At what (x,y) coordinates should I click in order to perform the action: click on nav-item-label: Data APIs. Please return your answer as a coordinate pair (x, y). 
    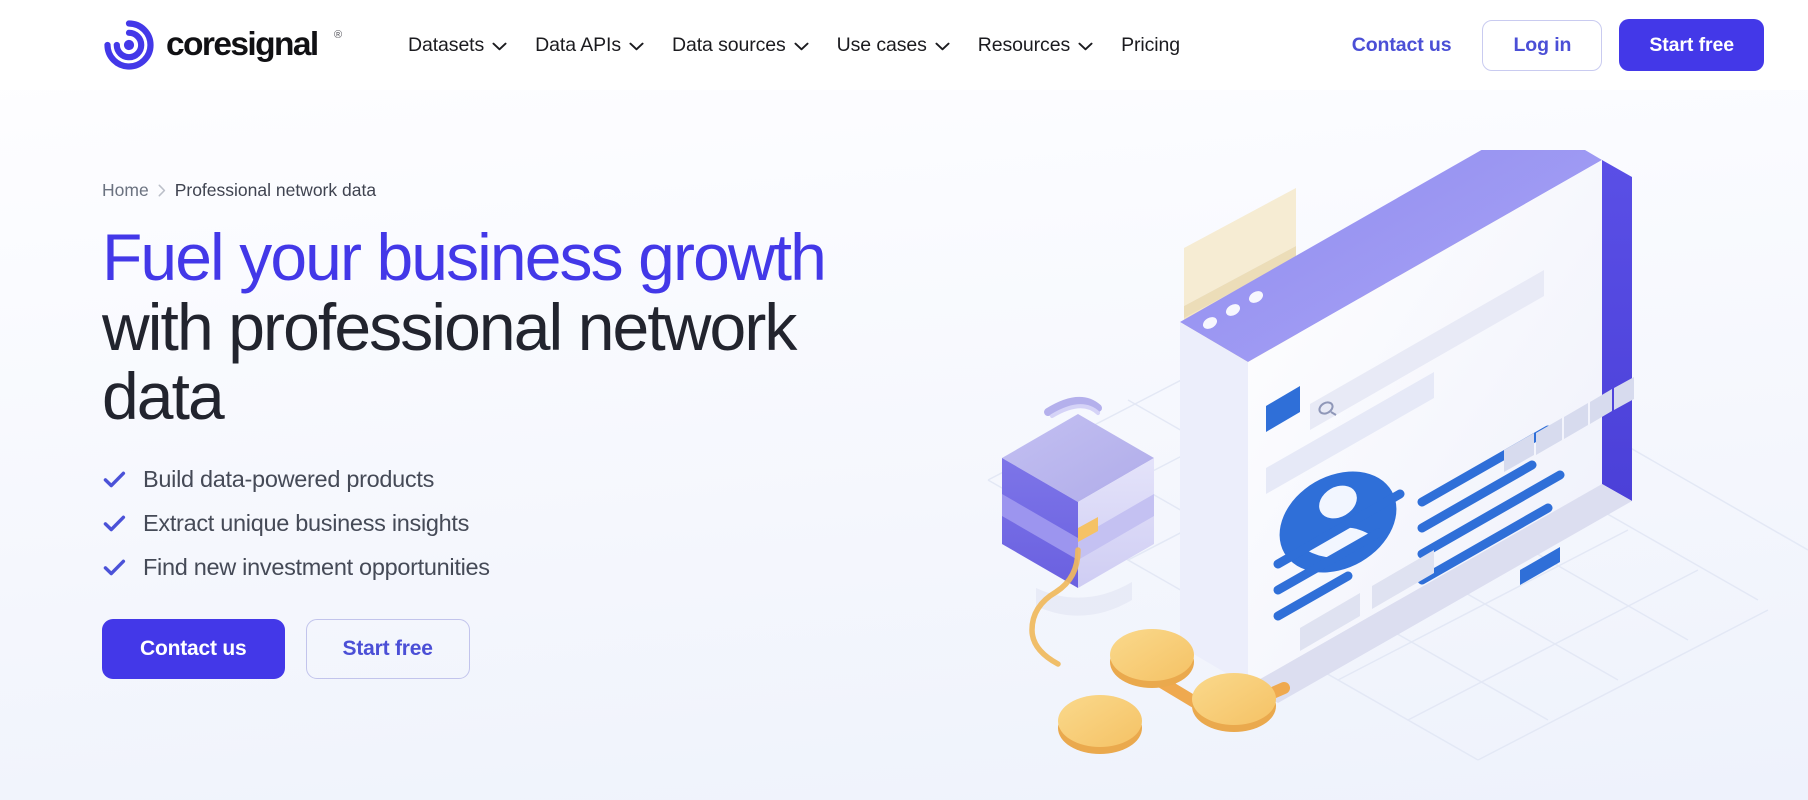
    Looking at the image, I should click on (578, 44).